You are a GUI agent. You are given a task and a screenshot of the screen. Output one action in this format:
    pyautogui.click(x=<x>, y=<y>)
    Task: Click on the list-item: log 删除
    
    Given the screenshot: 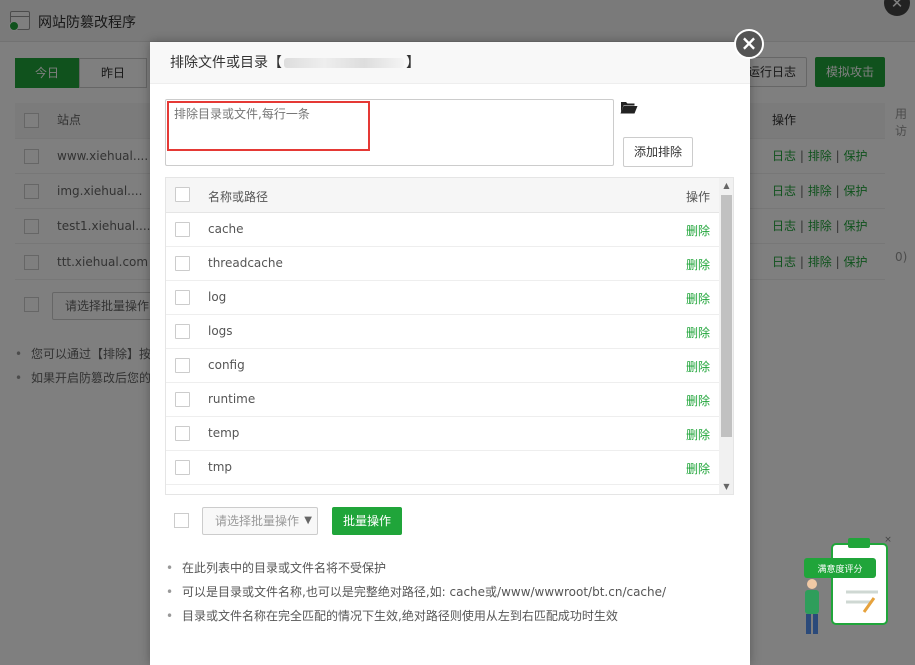 What is the action you would take?
    pyautogui.click(x=442, y=298)
    